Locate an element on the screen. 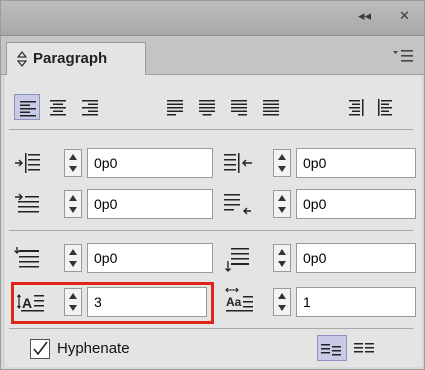 Image resolution: width=425 pixels, height=370 pixels. space-after-field: 0p0 is located at coordinates (356, 258).